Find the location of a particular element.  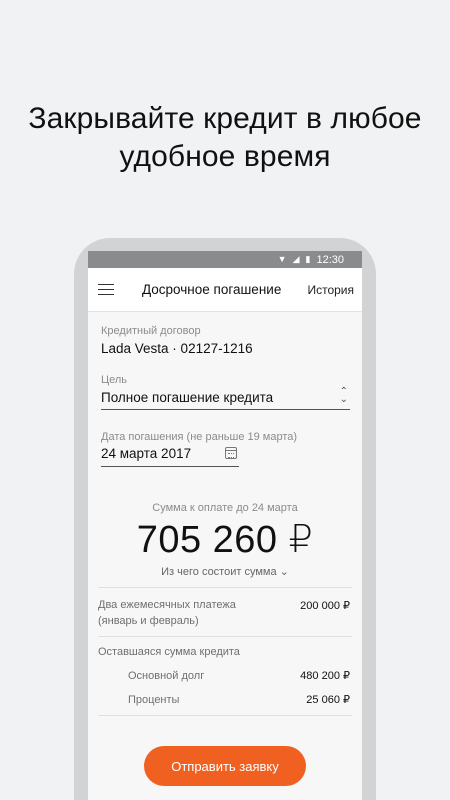

status-time: 12:30 is located at coordinates (330, 259).